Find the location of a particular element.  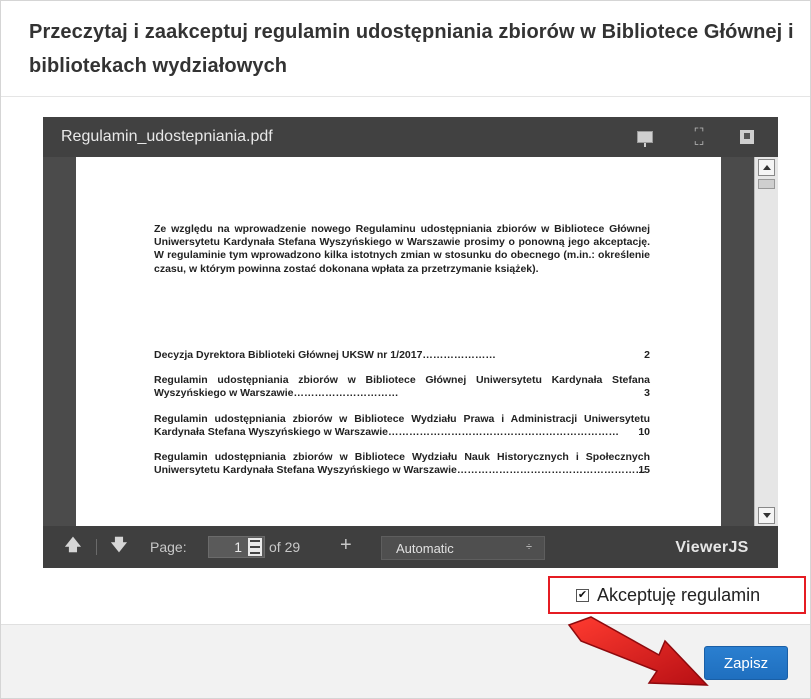

arrow-down-icon: 🡇 is located at coordinates (119, 547).